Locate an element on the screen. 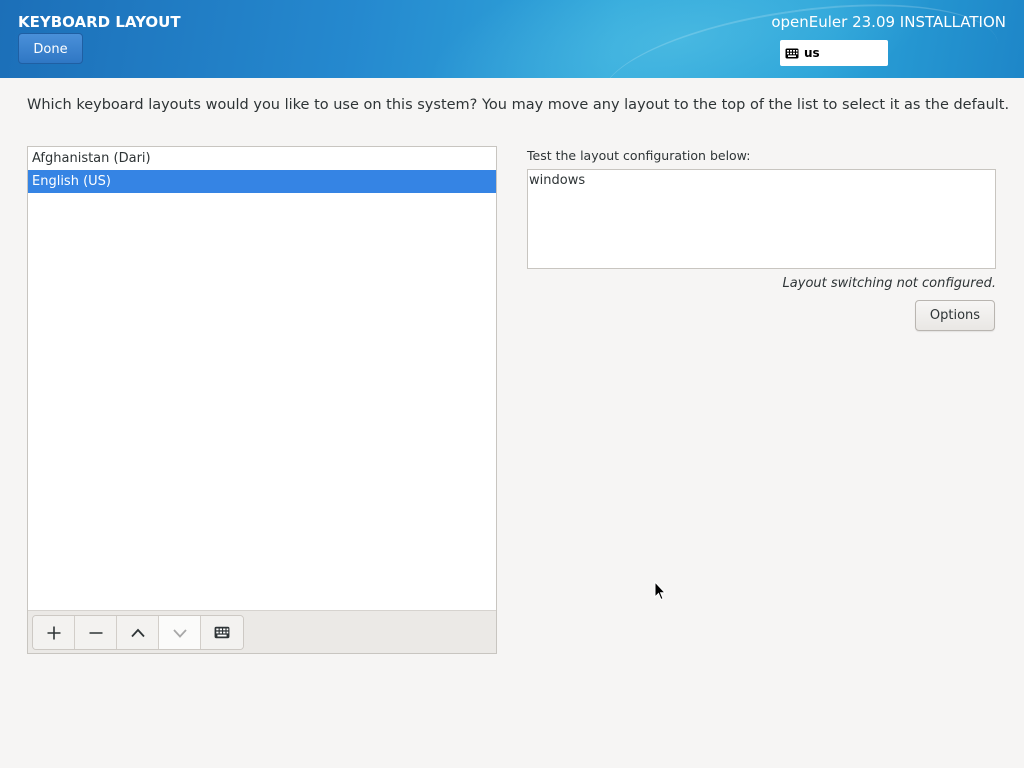  done-button: Done is located at coordinates (50, 48).